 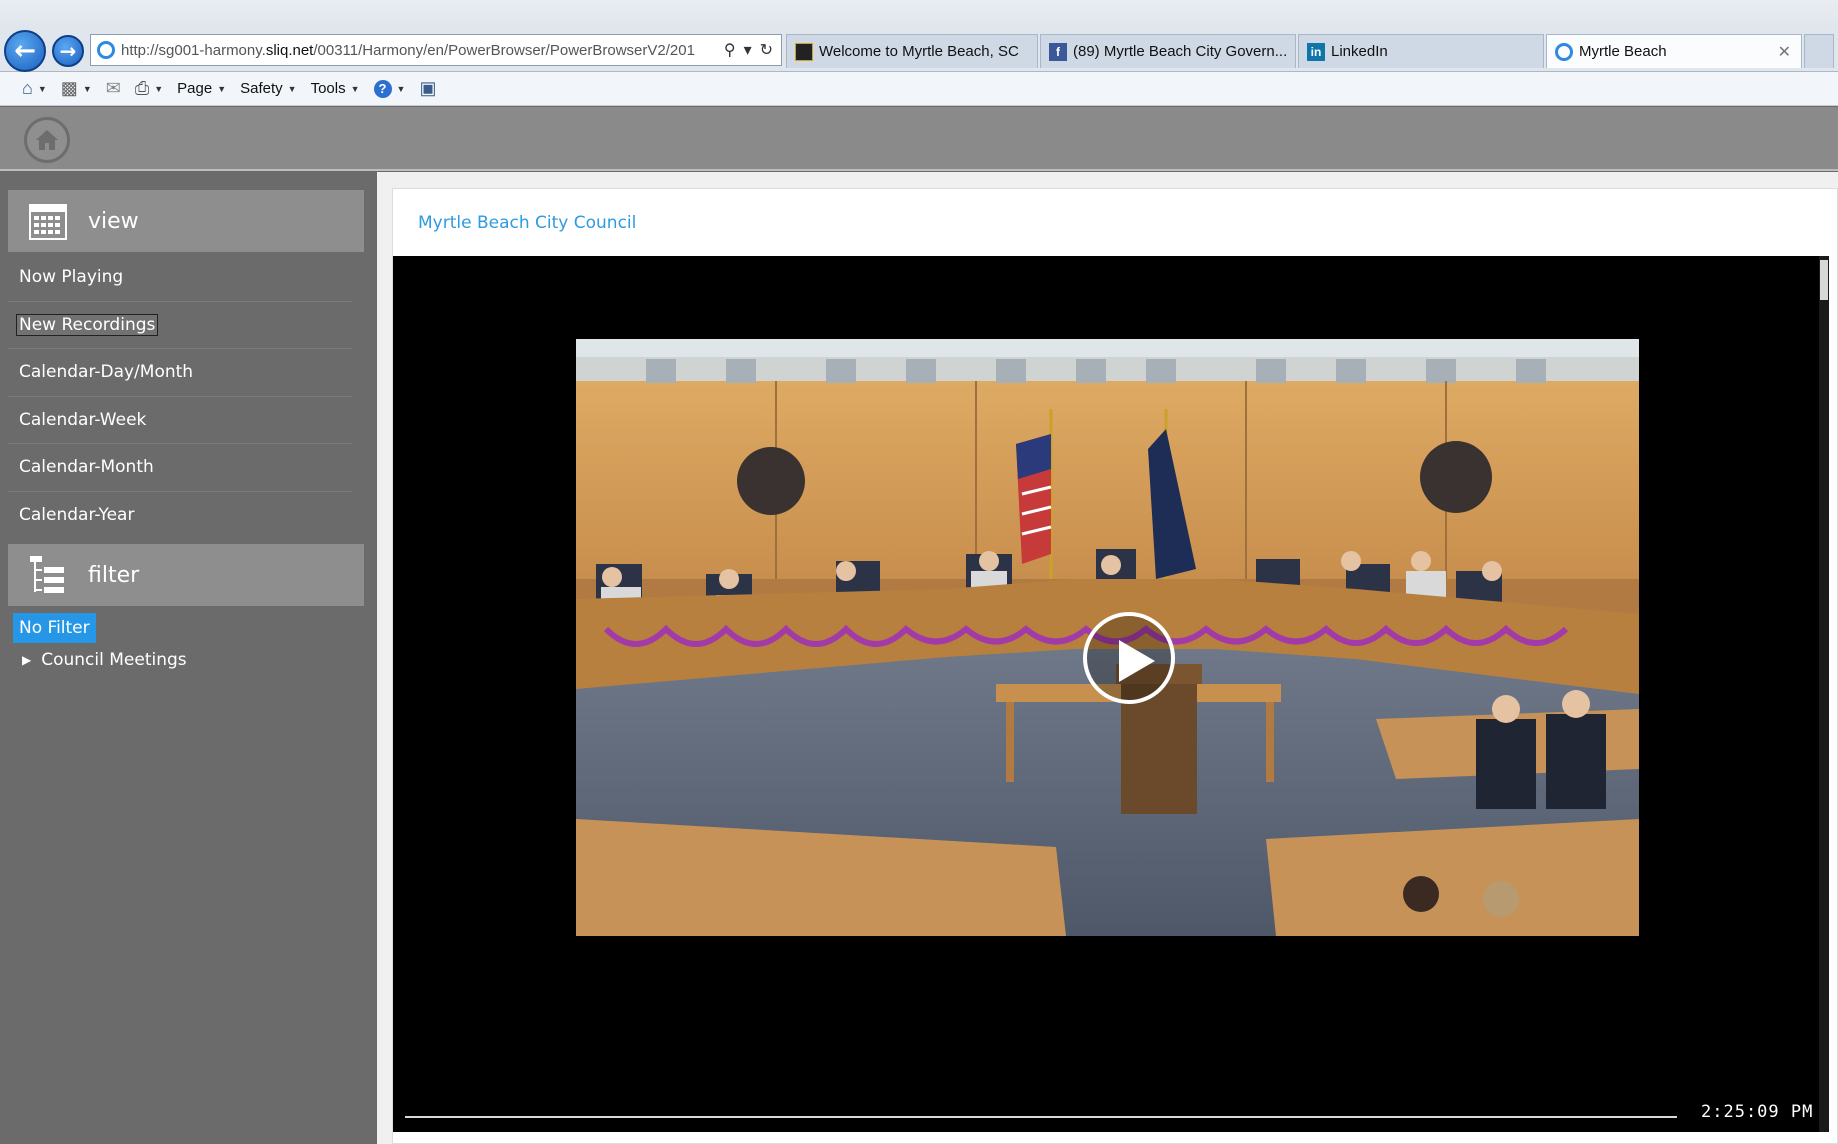 What do you see at coordinates (195, 88) in the screenshot?
I see `page-menu-label: Page` at bounding box center [195, 88].